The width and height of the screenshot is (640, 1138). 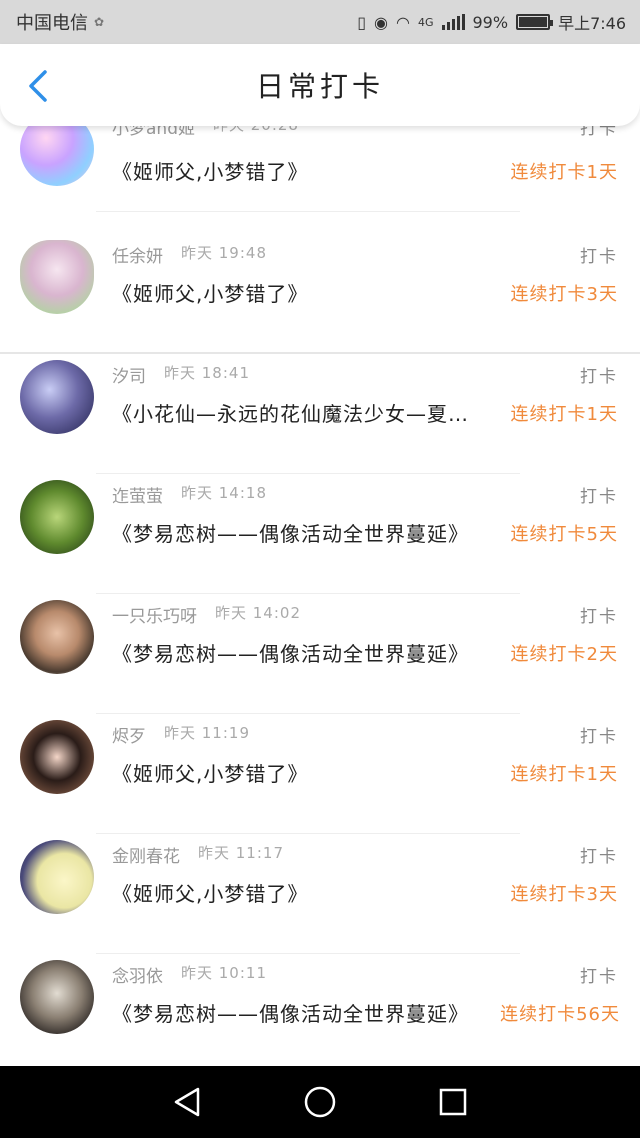 I want to click on square-recents-icon, so click(x=453, y=1102).